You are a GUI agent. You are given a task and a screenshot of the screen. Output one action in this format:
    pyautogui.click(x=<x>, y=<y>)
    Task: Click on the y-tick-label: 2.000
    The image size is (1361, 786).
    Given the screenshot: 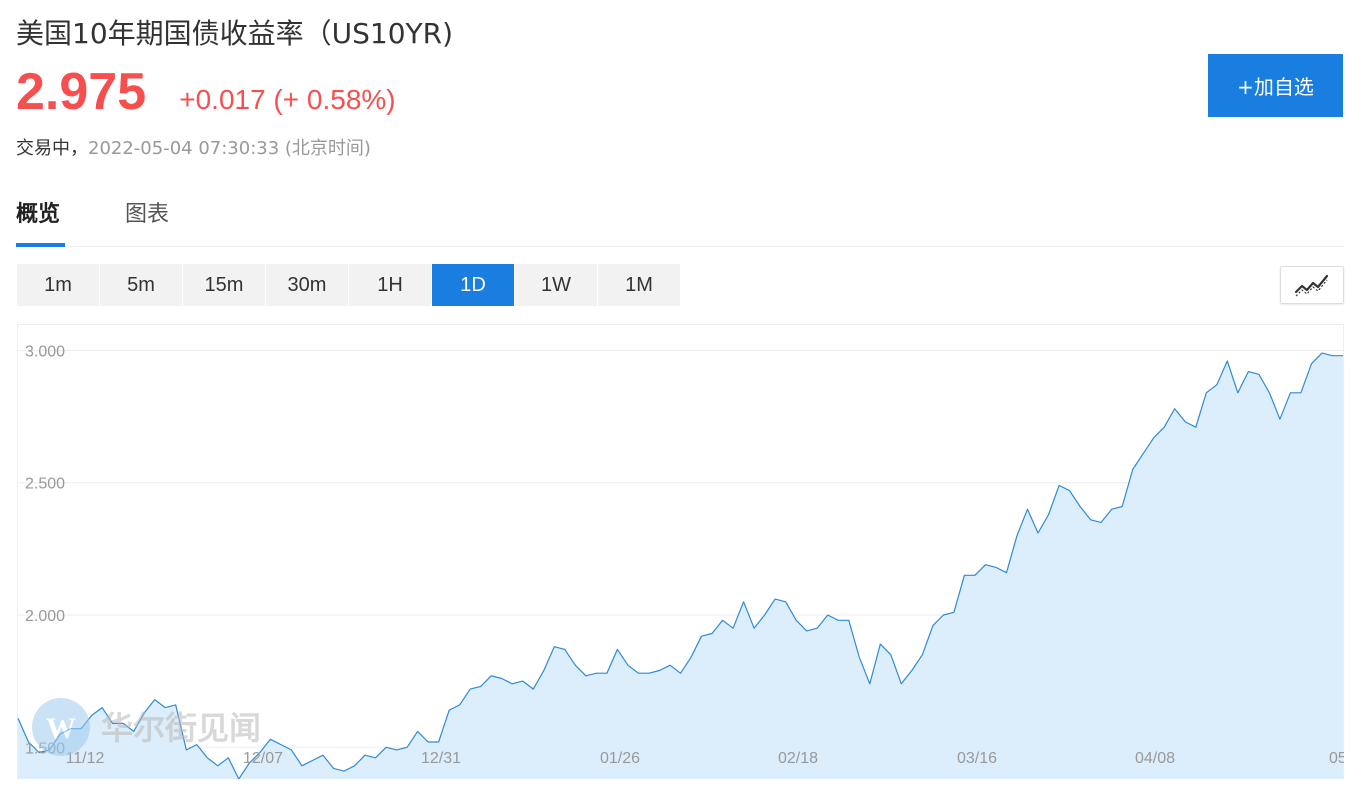 What is the action you would take?
    pyautogui.click(x=45, y=616)
    